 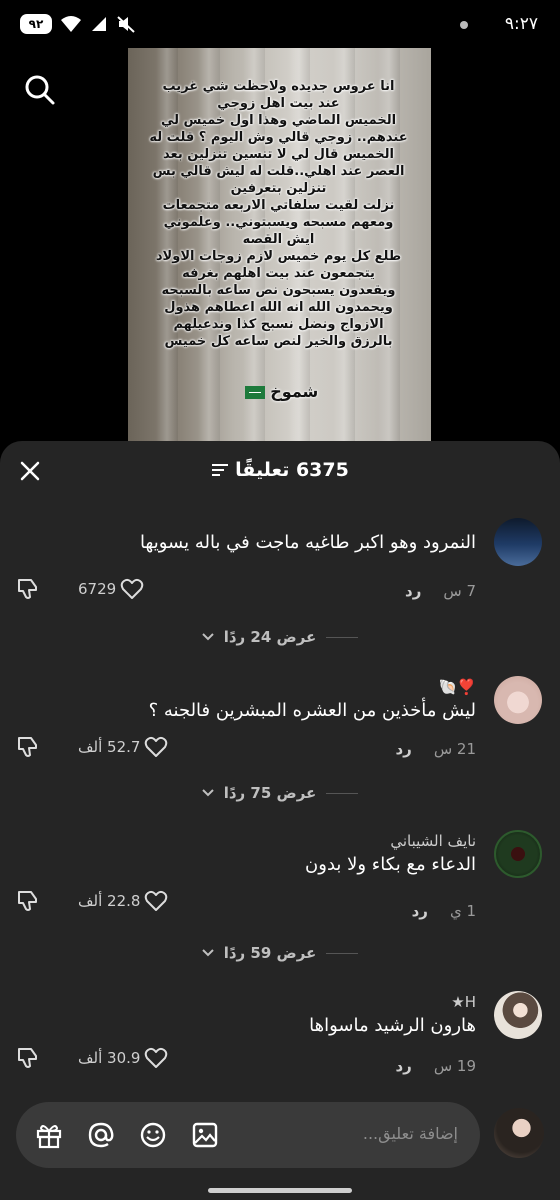 I want to click on my-avatar, so click(x=519, y=1133).